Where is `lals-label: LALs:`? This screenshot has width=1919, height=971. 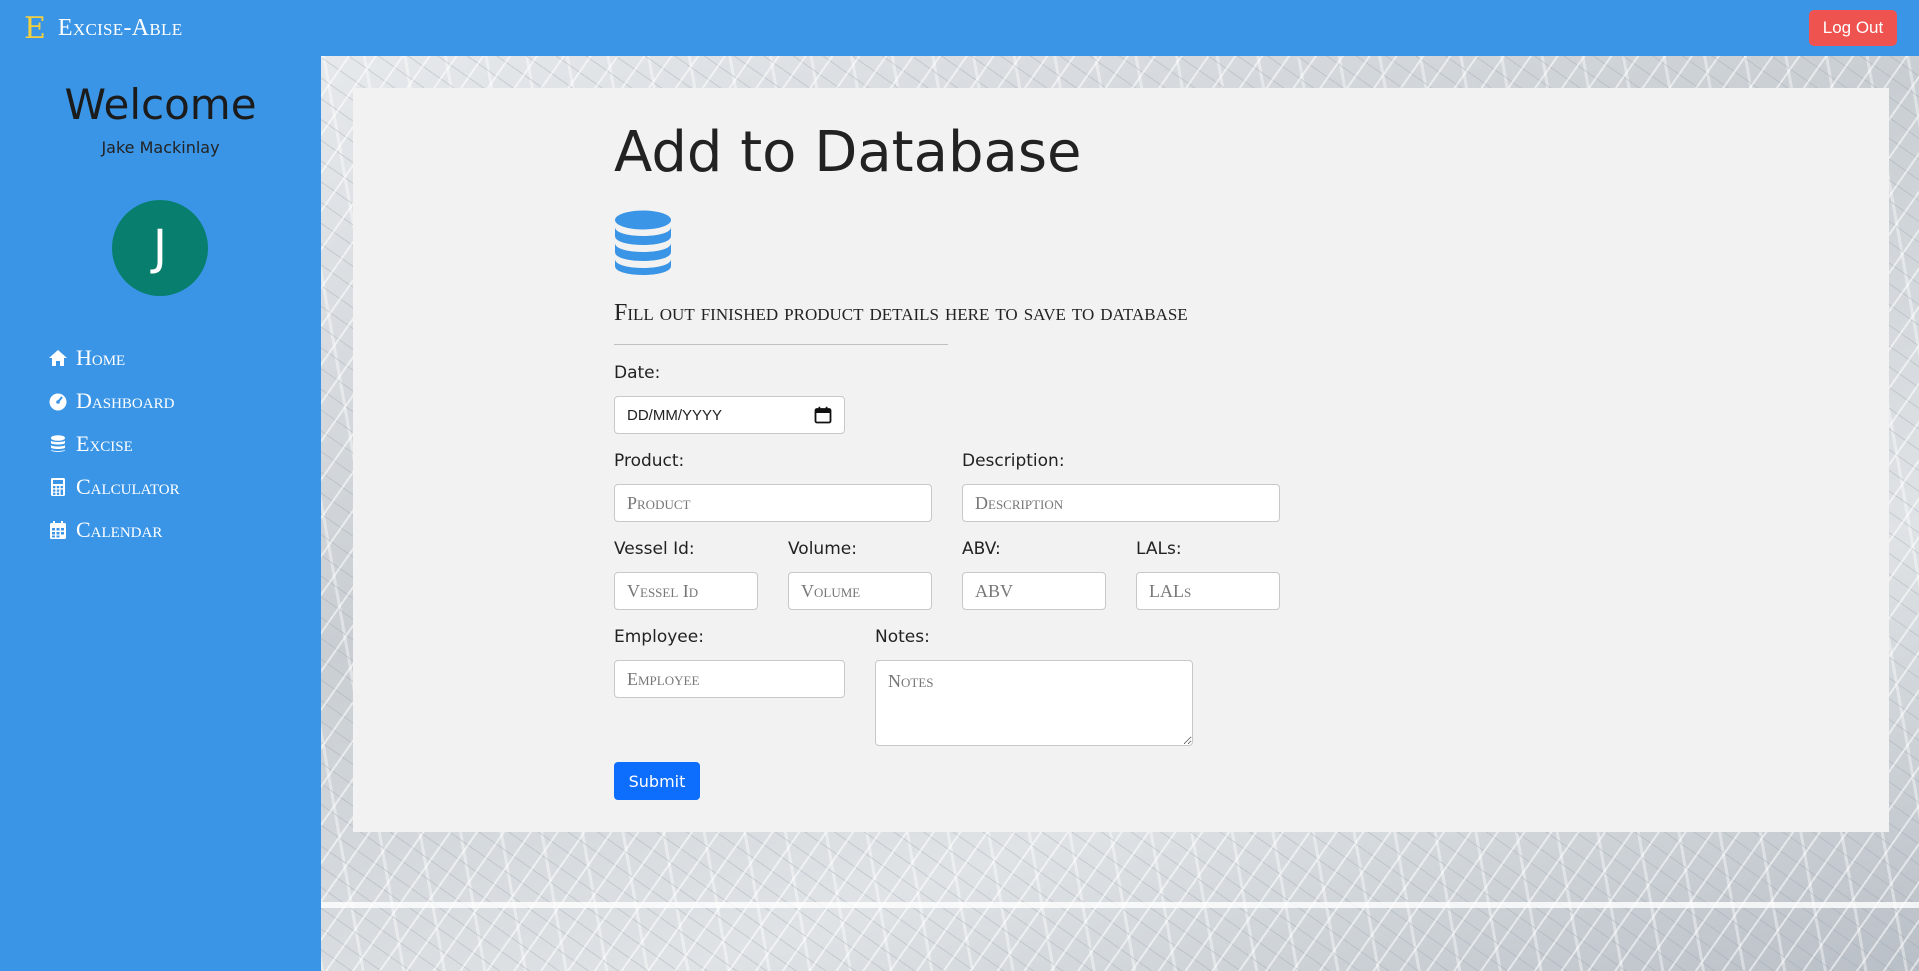
lals-label: LALs: is located at coordinates (1159, 549).